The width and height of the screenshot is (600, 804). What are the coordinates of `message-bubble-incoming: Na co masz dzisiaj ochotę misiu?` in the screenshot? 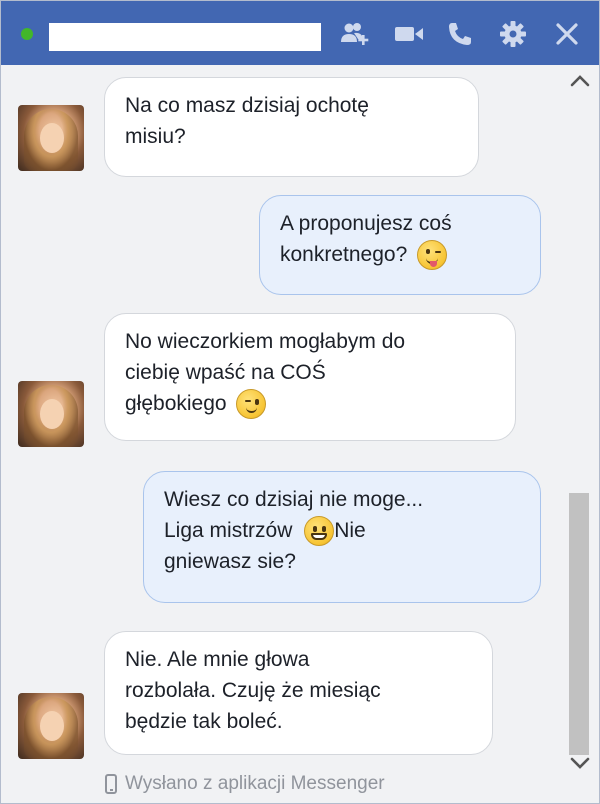 It's located at (291, 127).